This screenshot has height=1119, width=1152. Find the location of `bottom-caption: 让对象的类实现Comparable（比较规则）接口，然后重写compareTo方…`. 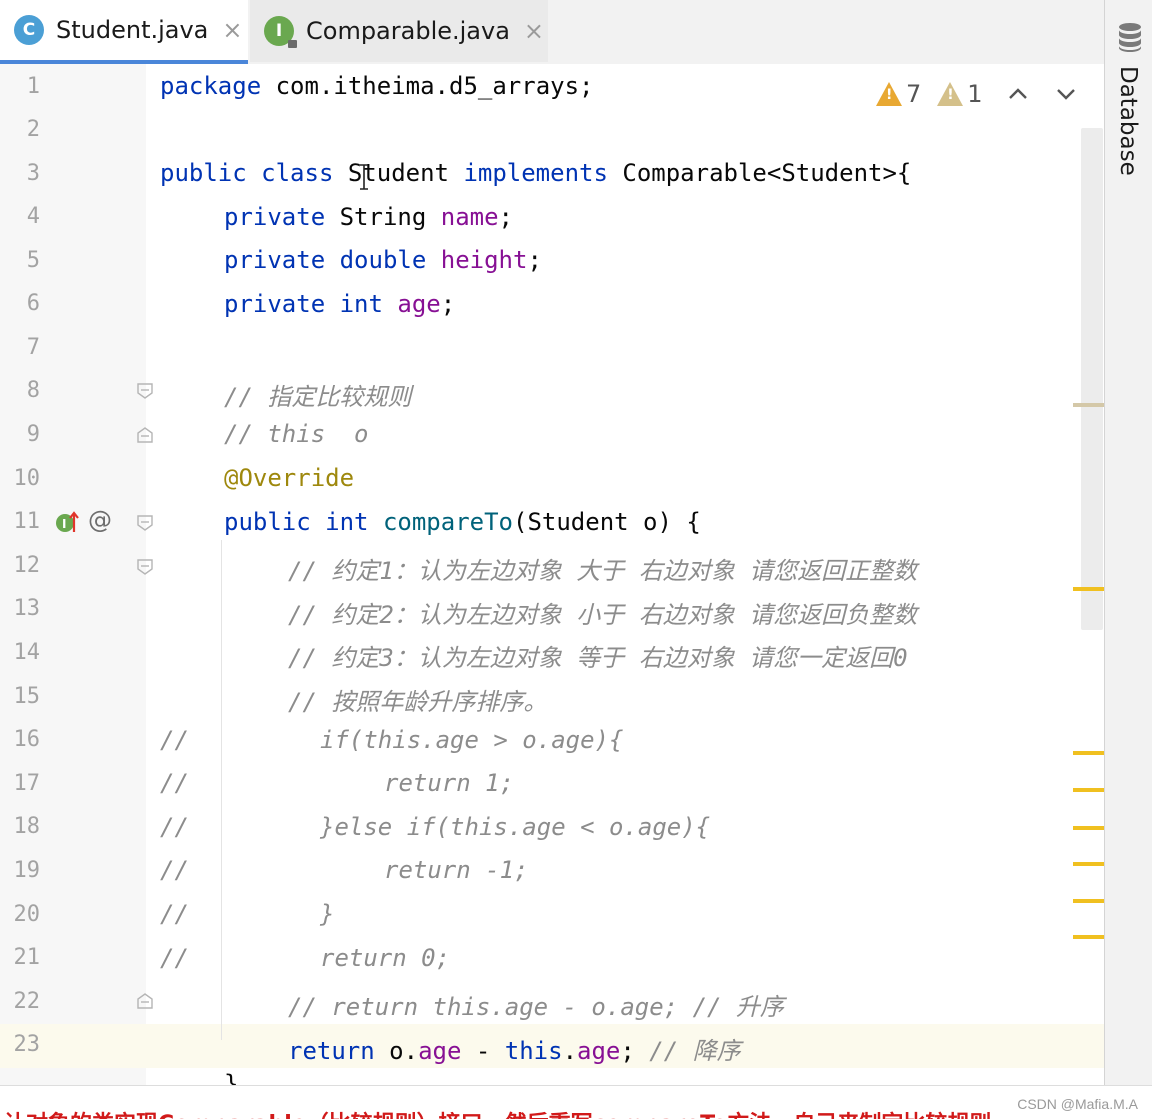

bottom-caption: 让对象的类实现Comparable（比较规则）接口，然后重写compareTo方… is located at coordinates (576, 1102).